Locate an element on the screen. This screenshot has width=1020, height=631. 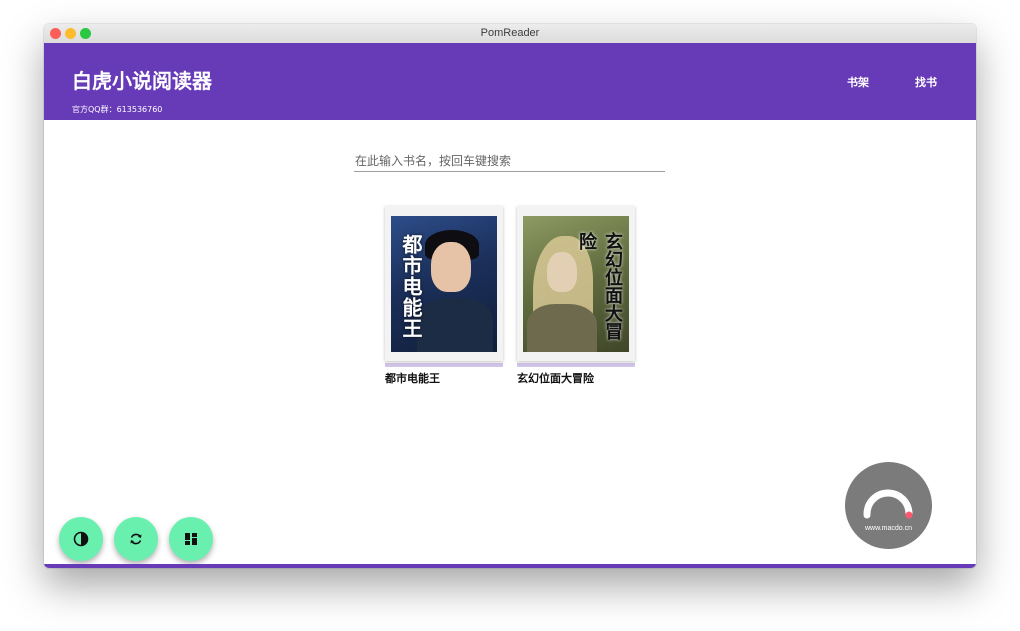
qq-group-text: 官方QQ群：613536760 is located at coordinates (117, 109).